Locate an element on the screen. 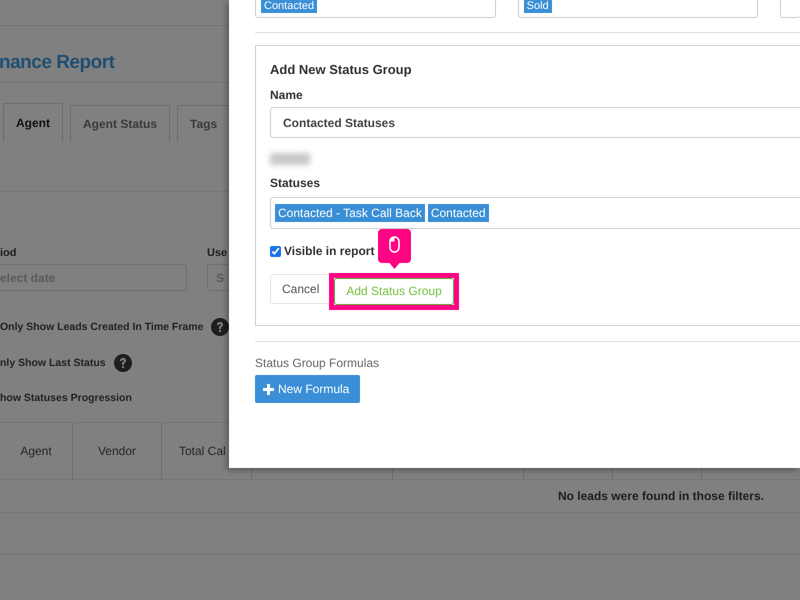  report-tab: Agent Status is located at coordinates (120, 123).